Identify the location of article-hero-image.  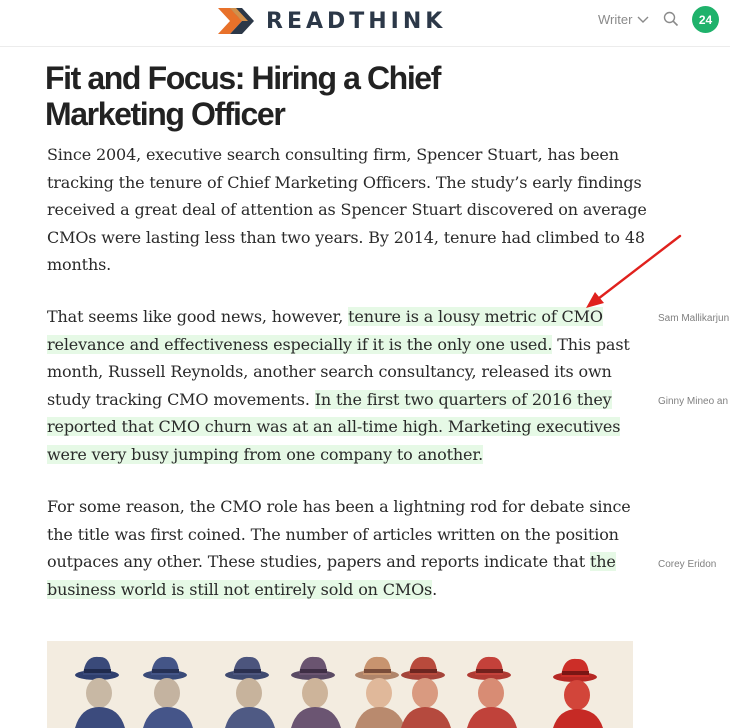
(340, 684).